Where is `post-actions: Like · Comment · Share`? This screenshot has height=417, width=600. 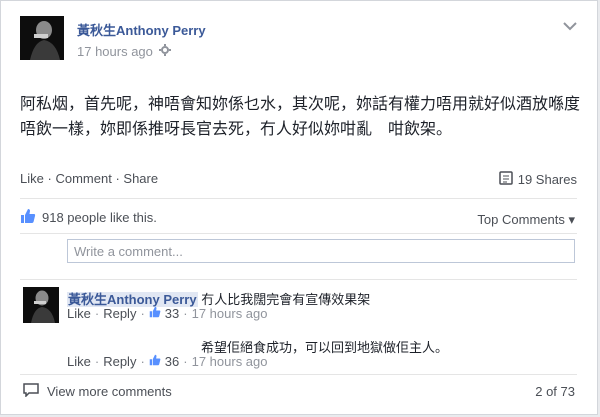 post-actions: Like · Comment · Share is located at coordinates (89, 178).